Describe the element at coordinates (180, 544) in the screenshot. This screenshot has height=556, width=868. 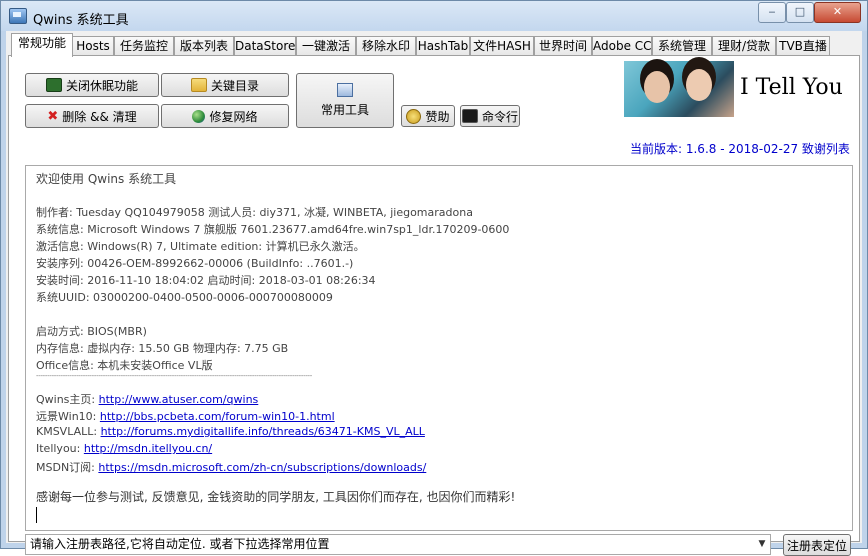
I see `registry-path-value: 请输入注册表路径,它将自动定位. 或者下拉选择常用位置` at that location.